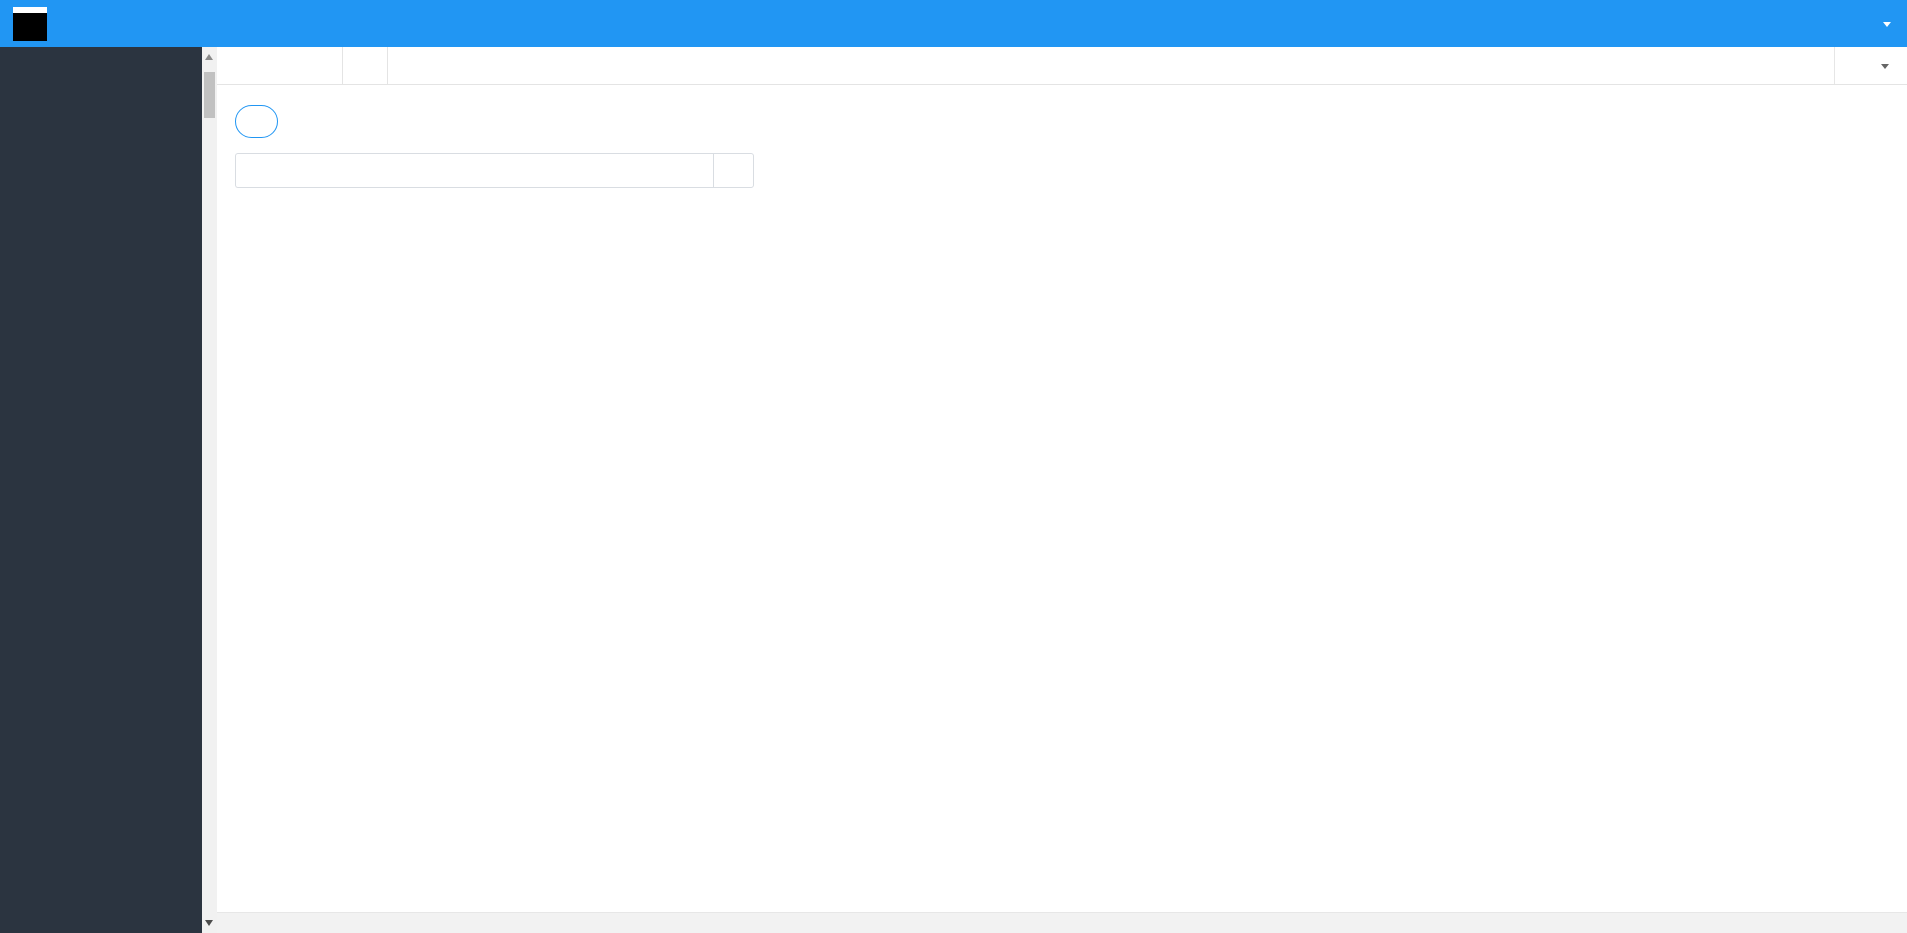 This screenshot has width=1907, height=933. What do you see at coordinates (251, 65) in the screenshot?
I see `tabs-scroll-left` at bounding box center [251, 65].